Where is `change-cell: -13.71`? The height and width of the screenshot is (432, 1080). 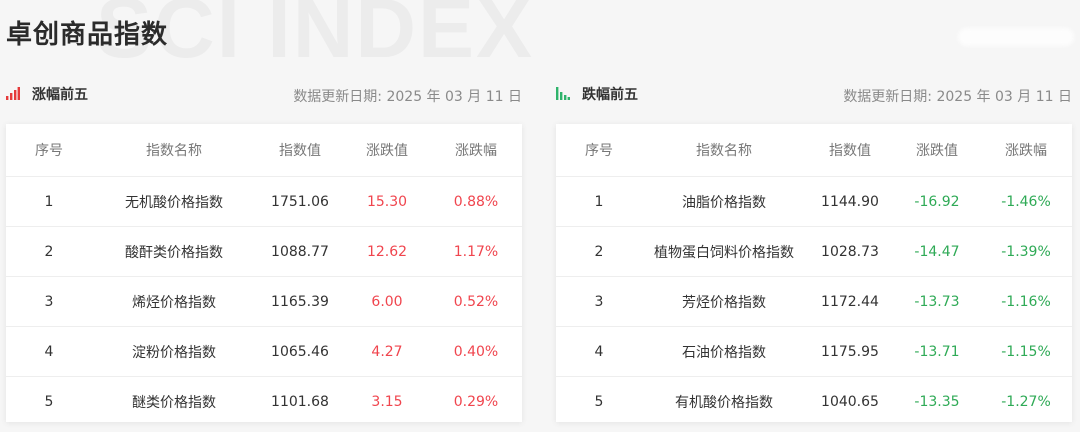
change-cell: -13.71 is located at coordinates (937, 351).